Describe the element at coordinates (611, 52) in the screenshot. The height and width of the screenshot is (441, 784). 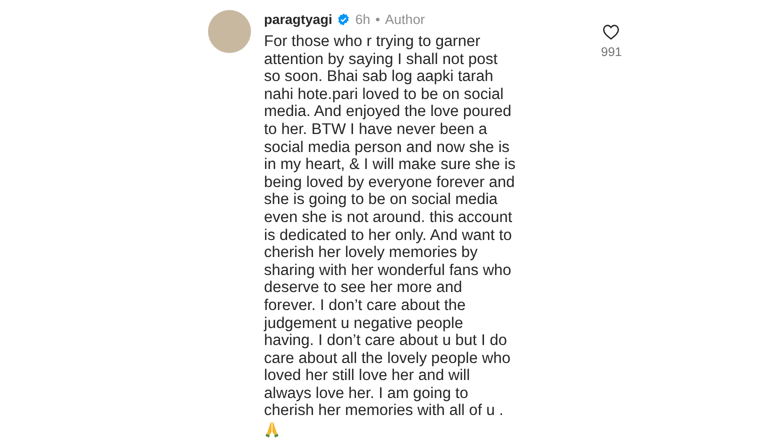
I see `like-count: 991` at that location.